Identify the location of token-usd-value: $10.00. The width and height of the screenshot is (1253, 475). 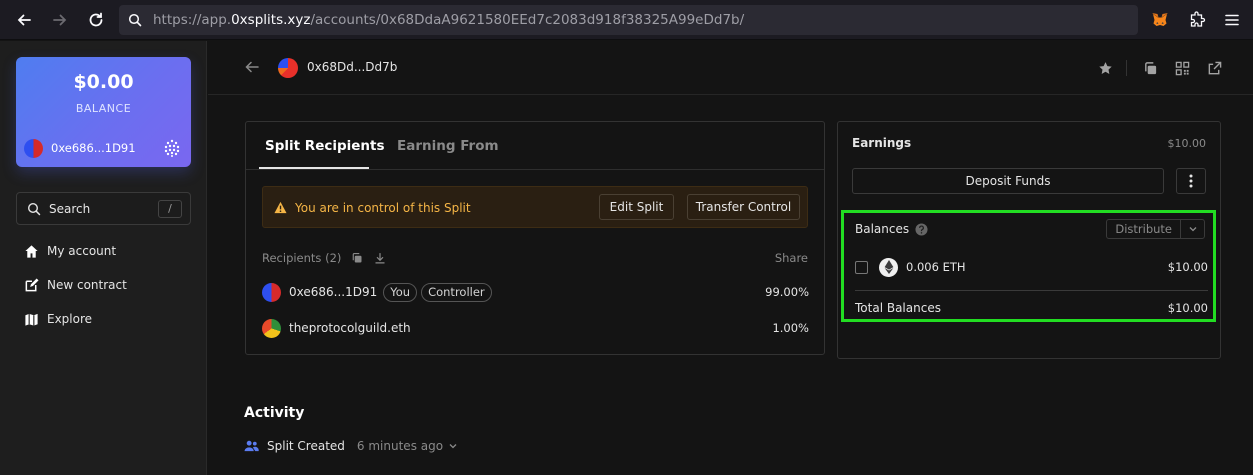
(1187, 267).